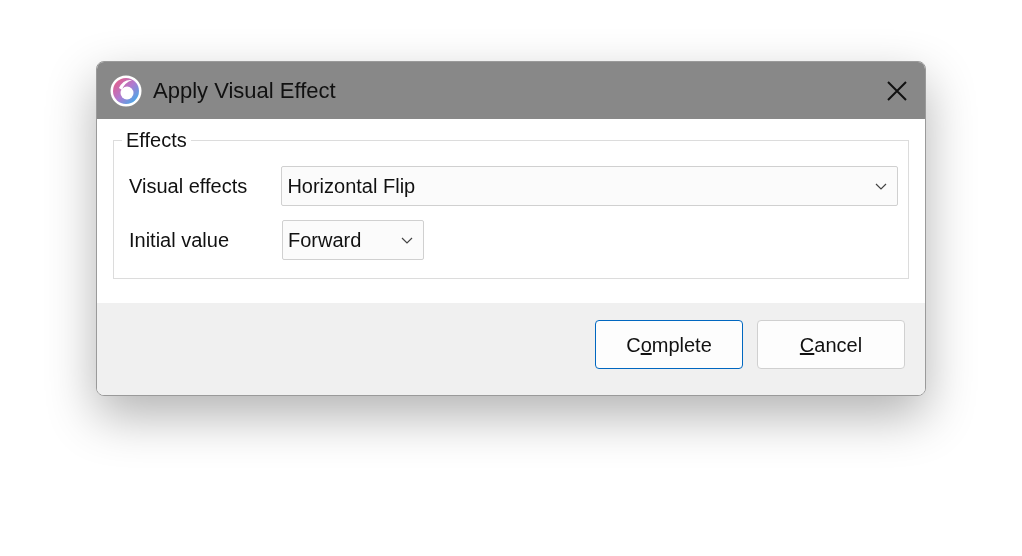 This screenshot has width=1022, height=556. What do you see at coordinates (353, 240) in the screenshot?
I see `dropdown: Forward` at bounding box center [353, 240].